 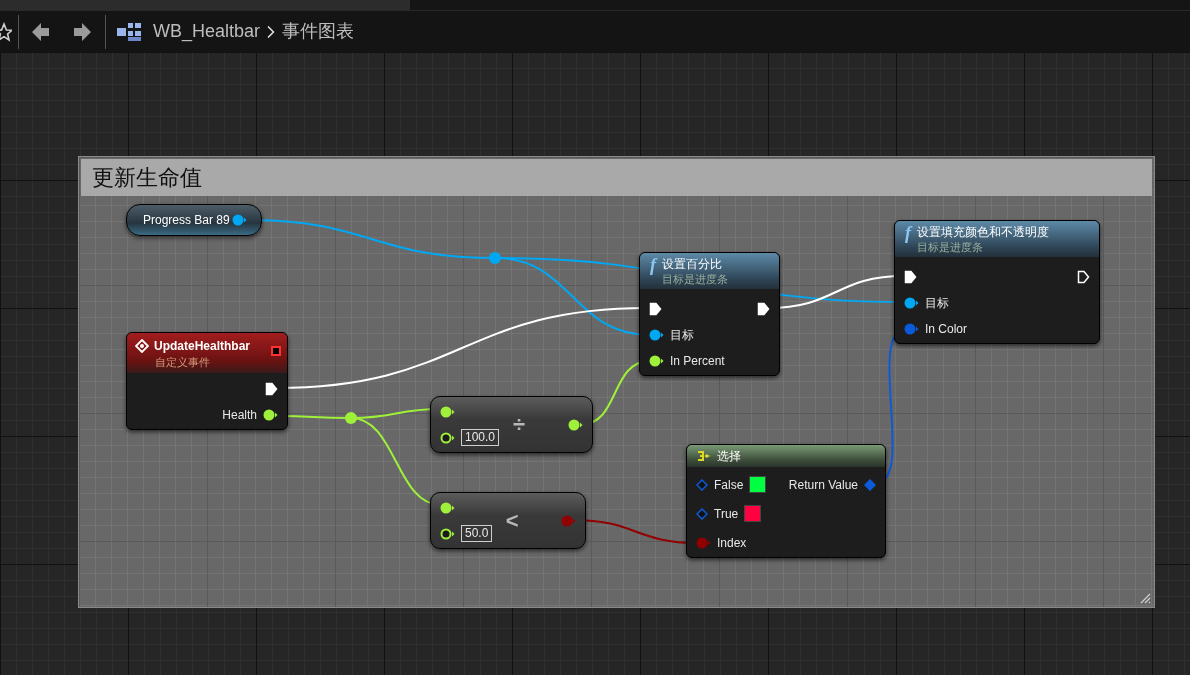 I want to click on forward-arrow-icon, so click(x=82, y=31).